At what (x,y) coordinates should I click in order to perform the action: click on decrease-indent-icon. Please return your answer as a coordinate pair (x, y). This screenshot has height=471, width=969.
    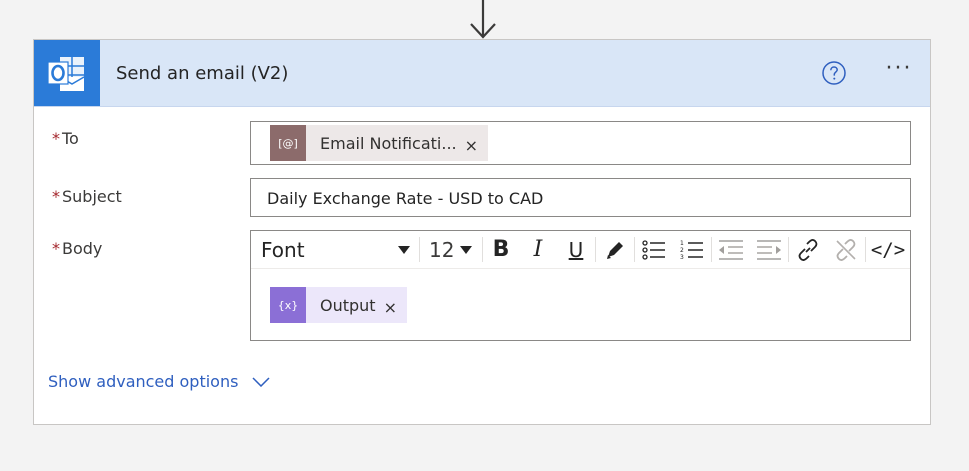
    Looking at the image, I should click on (731, 249).